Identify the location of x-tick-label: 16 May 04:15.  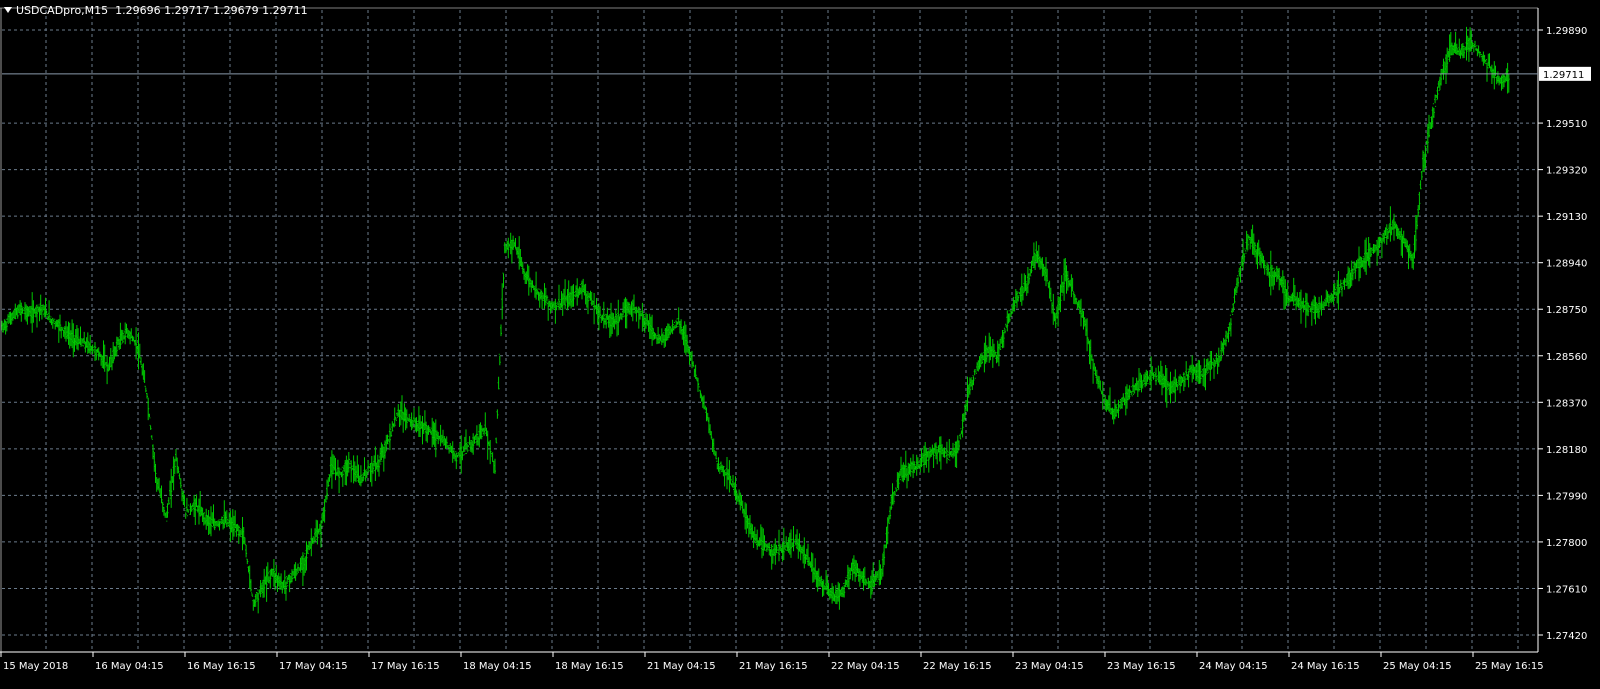
(129, 666).